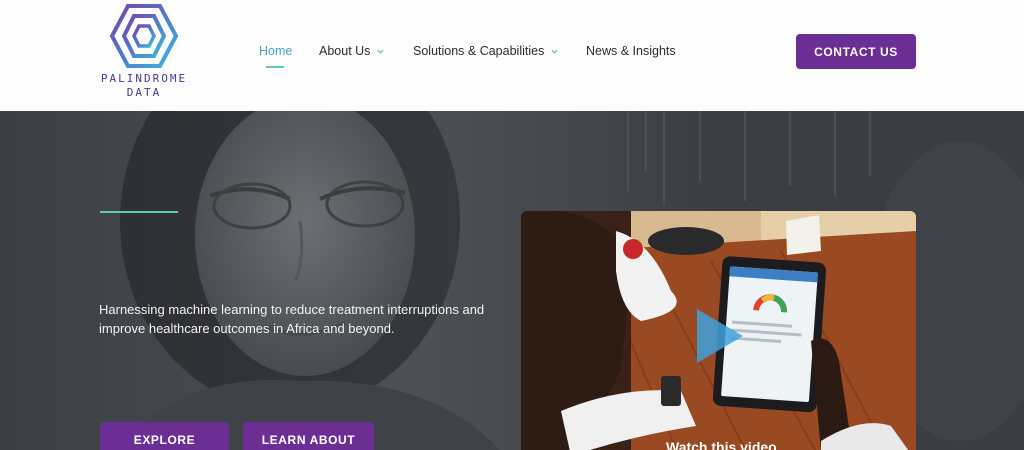 Image resolution: width=1024 pixels, height=450 pixels. I want to click on nav-item-about-us: About Us, so click(351, 51).